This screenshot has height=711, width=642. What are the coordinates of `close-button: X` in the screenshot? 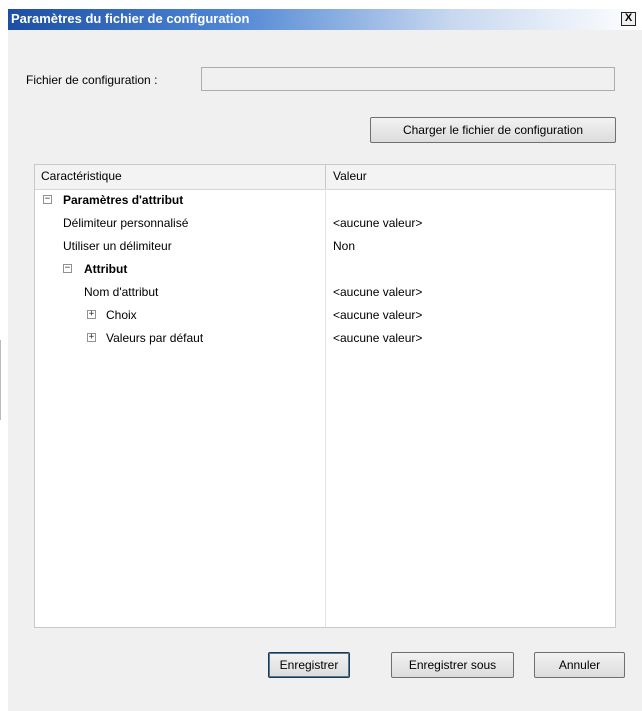 It's located at (628, 19).